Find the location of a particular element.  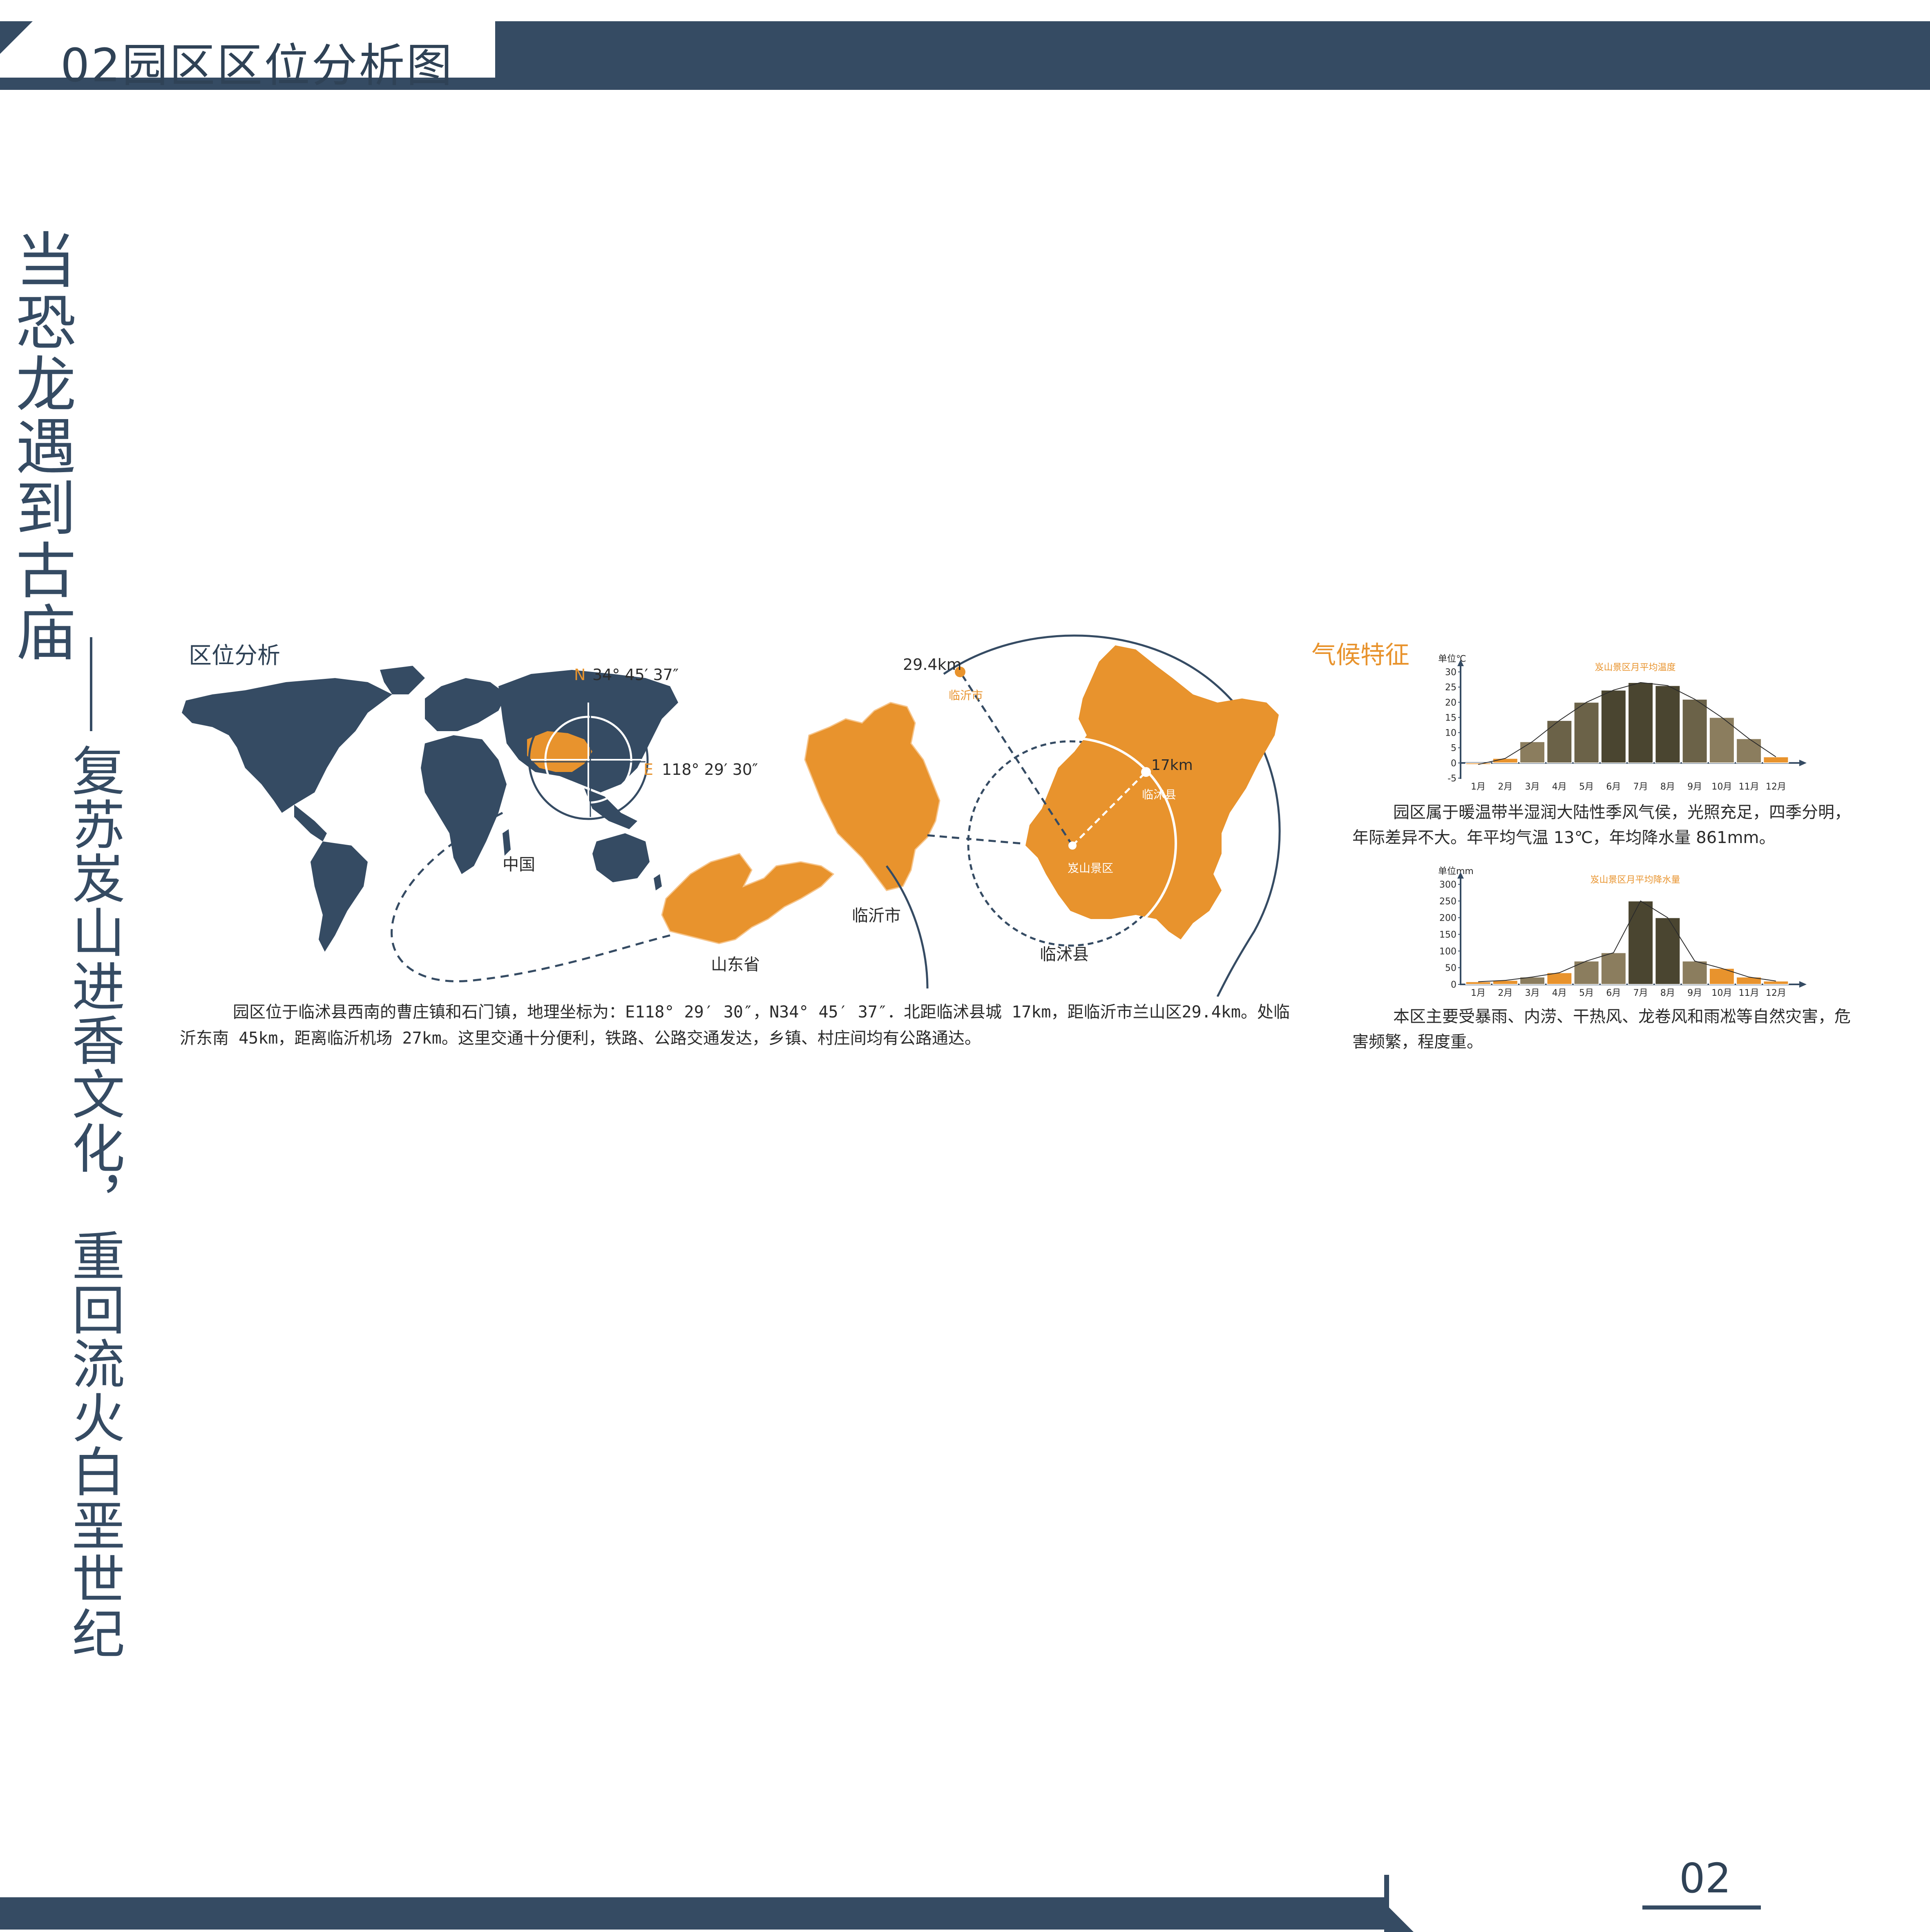

slogan-main: 当恐龙遇到古庙 is located at coordinates (40, 446).